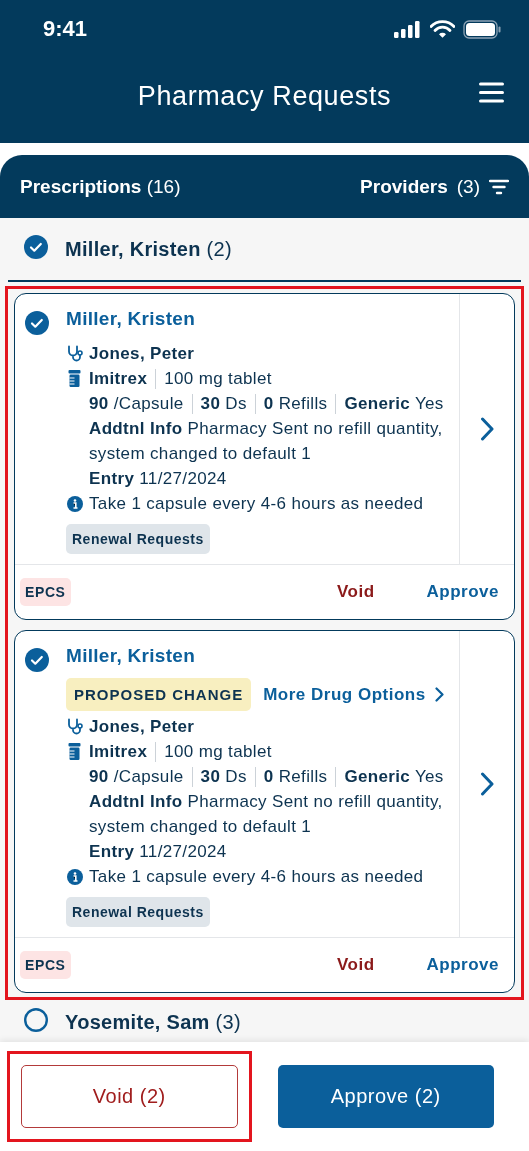  What do you see at coordinates (442, 29) in the screenshot?
I see `wifi-icon` at bounding box center [442, 29].